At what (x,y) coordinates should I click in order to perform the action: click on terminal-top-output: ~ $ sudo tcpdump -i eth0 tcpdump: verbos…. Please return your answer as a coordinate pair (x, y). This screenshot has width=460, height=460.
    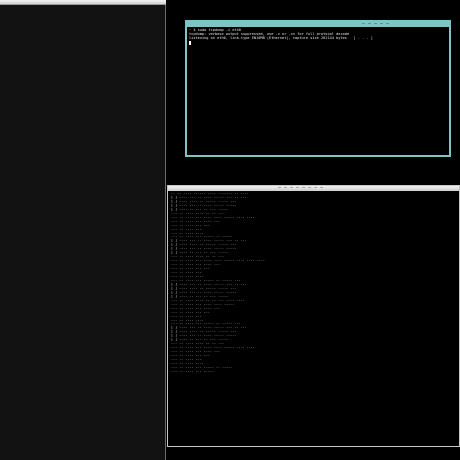
    Looking at the image, I should click on (318, 37).